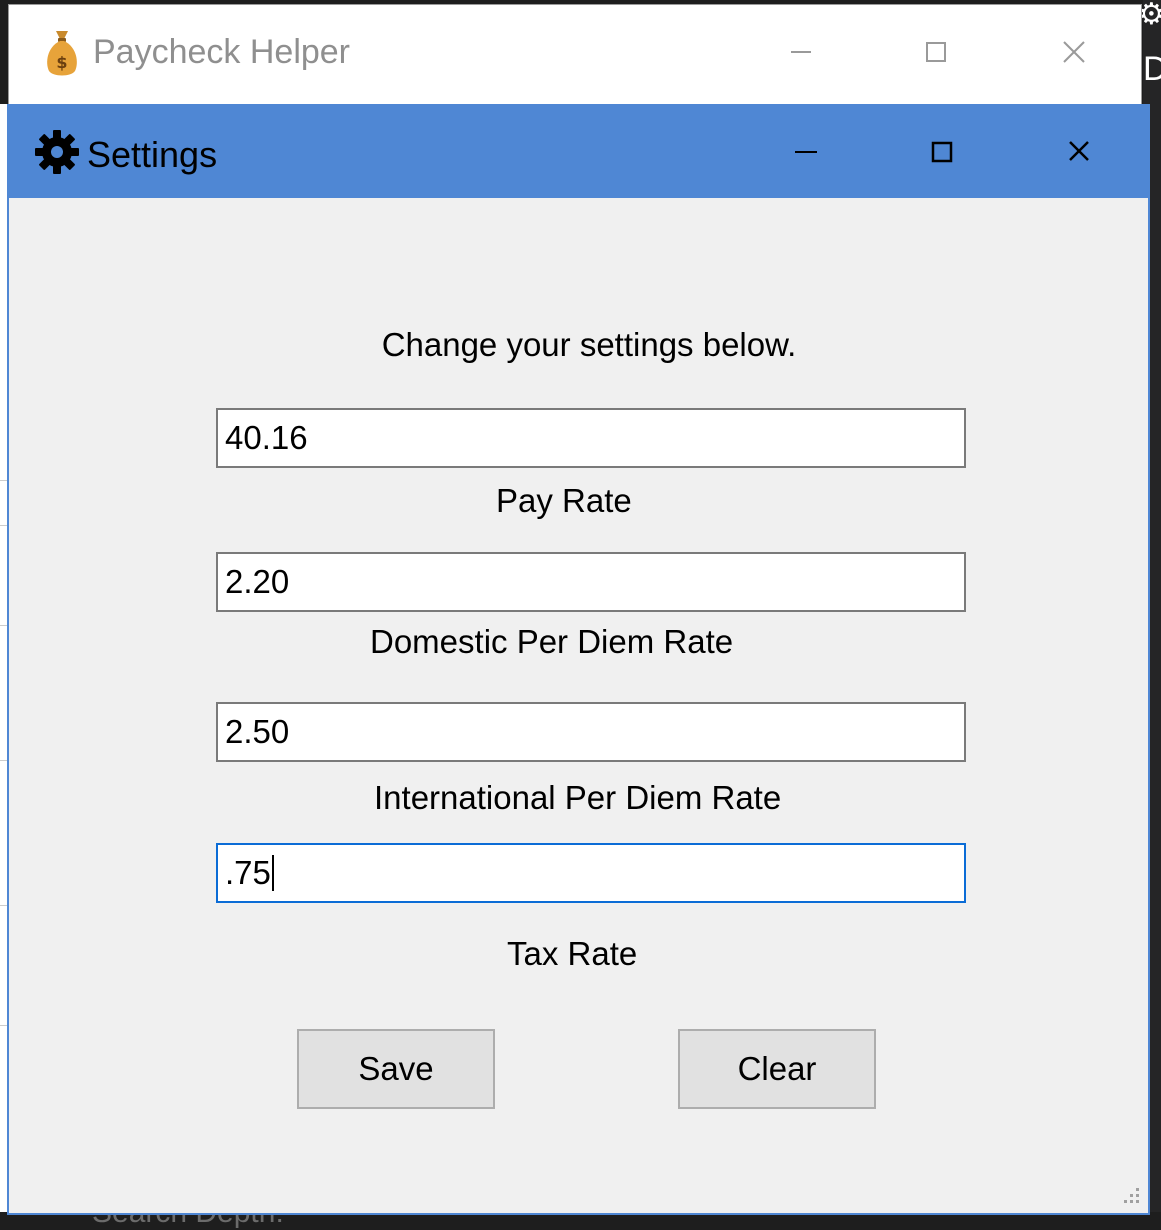 The width and height of the screenshot is (1161, 1230). What do you see at coordinates (578, 797) in the screenshot?
I see `international-per-diem-label: International Per Diem Rate` at bounding box center [578, 797].